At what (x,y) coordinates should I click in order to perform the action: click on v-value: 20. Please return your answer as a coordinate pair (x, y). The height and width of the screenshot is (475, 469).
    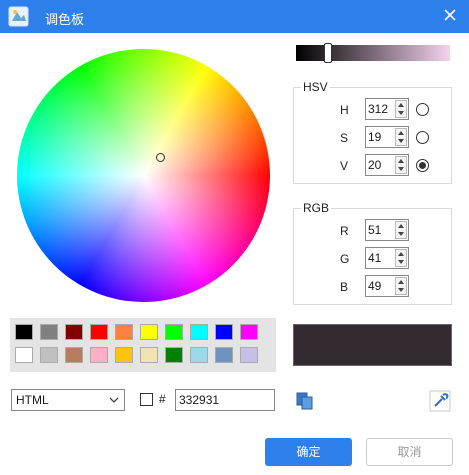
    Looking at the image, I should click on (375, 165).